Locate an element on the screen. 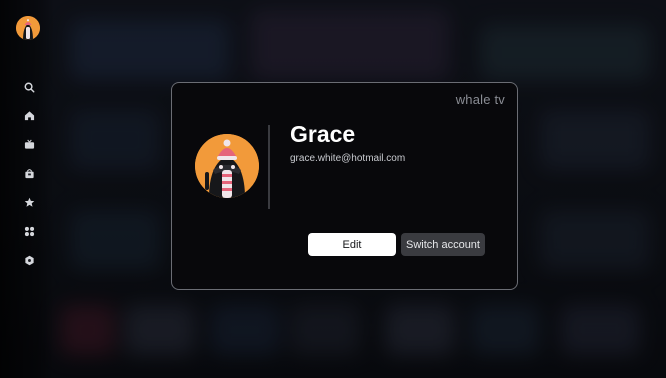 The image size is (666, 378). sidebar-item-favorites is located at coordinates (29, 202).